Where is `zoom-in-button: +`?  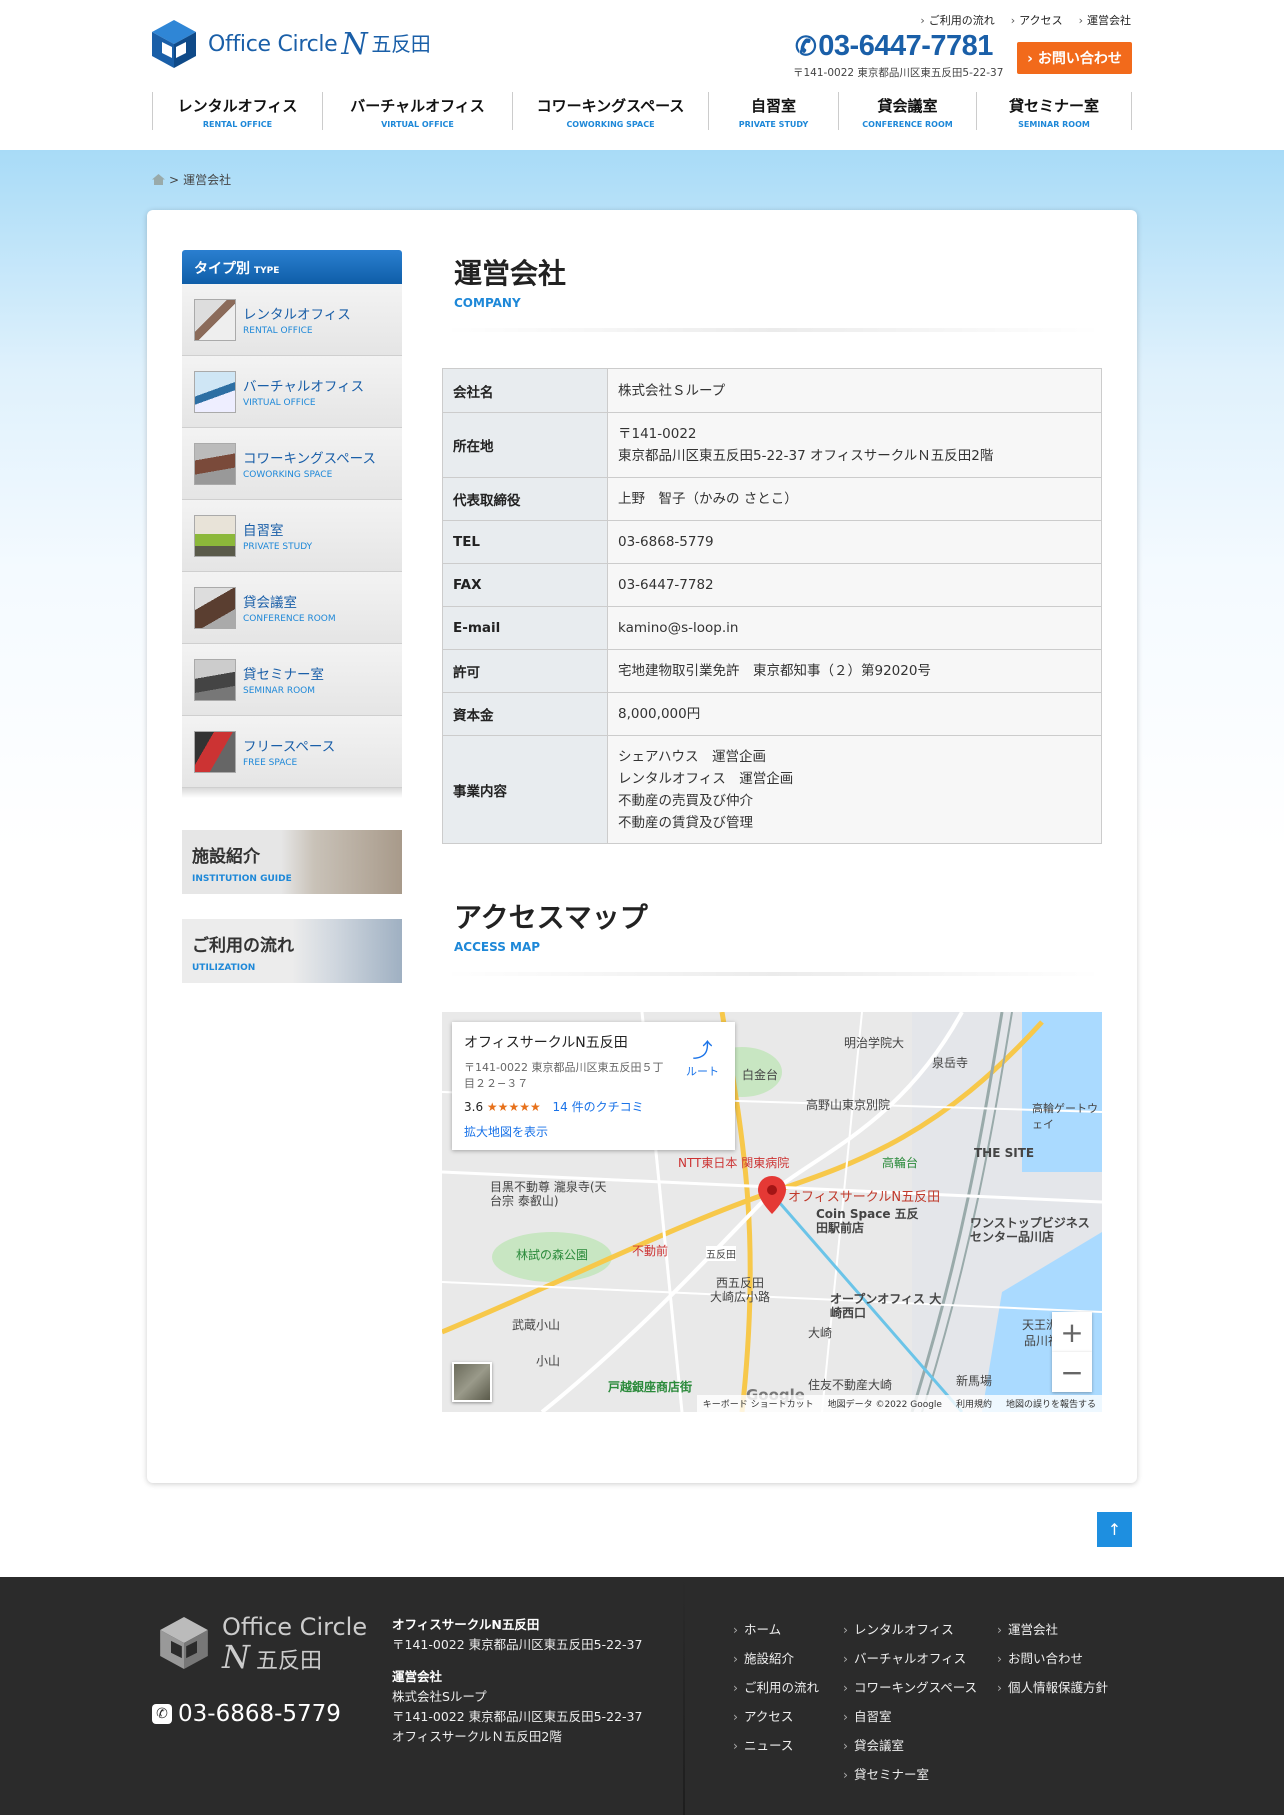 zoom-in-button: + is located at coordinates (1072, 1332).